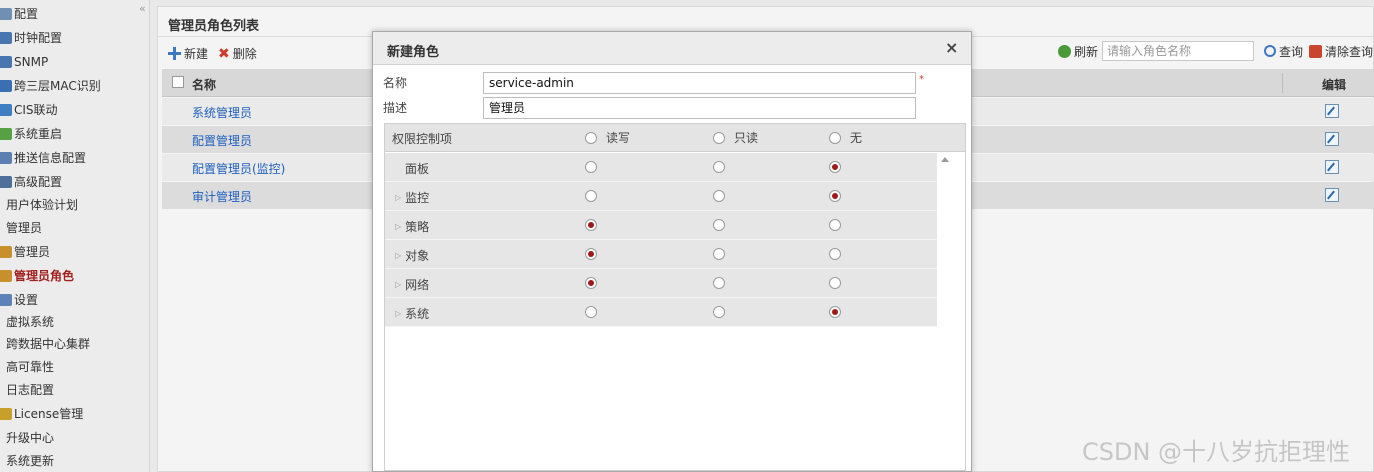 The height and width of the screenshot is (472, 1374). What do you see at coordinates (224, 53) in the screenshot?
I see `delete-icon: ✖` at bounding box center [224, 53].